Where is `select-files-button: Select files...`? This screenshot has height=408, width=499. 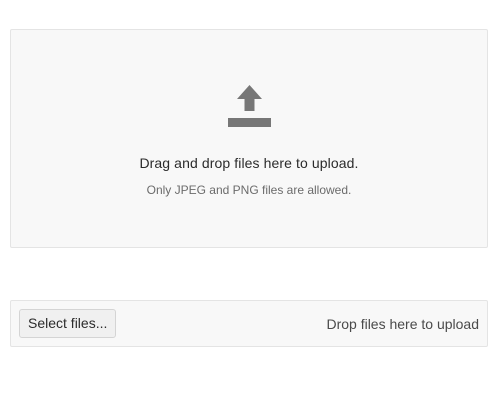
select-files-button: Select files... is located at coordinates (68, 323).